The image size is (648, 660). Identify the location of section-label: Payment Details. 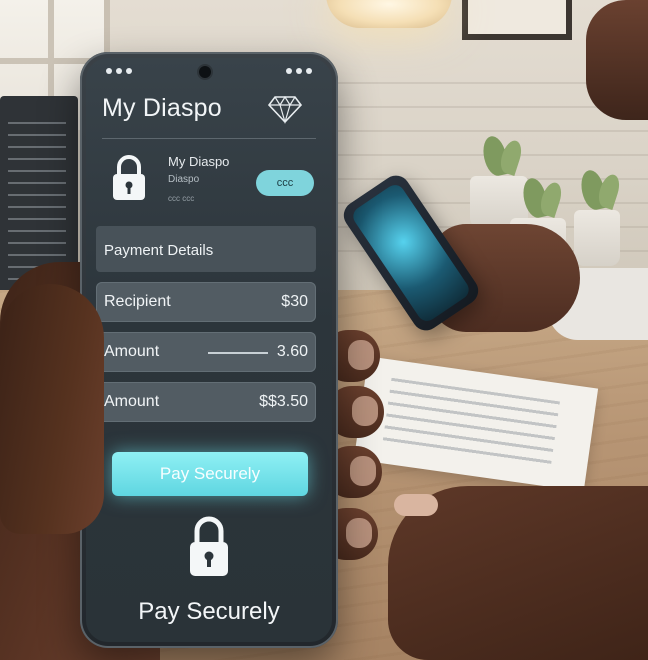
(159, 250).